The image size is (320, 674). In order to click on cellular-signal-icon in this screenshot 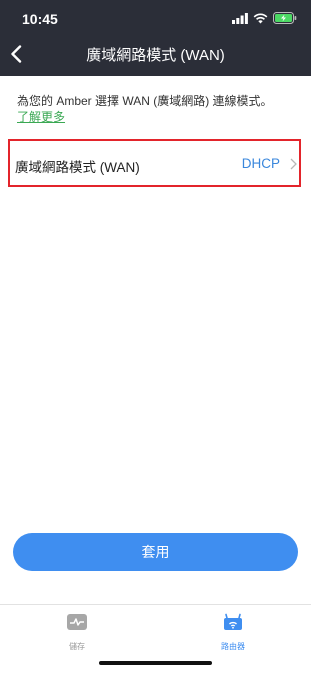, I will do `click(240, 18)`.